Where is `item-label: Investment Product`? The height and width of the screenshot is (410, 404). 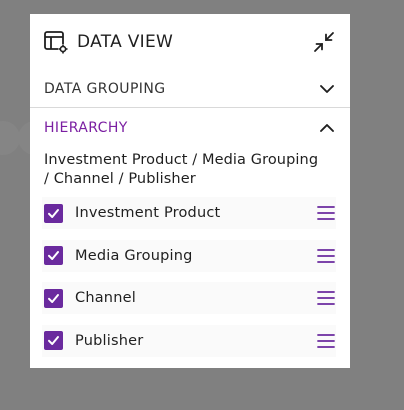
item-label: Investment Product is located at coordinates (148, 213).